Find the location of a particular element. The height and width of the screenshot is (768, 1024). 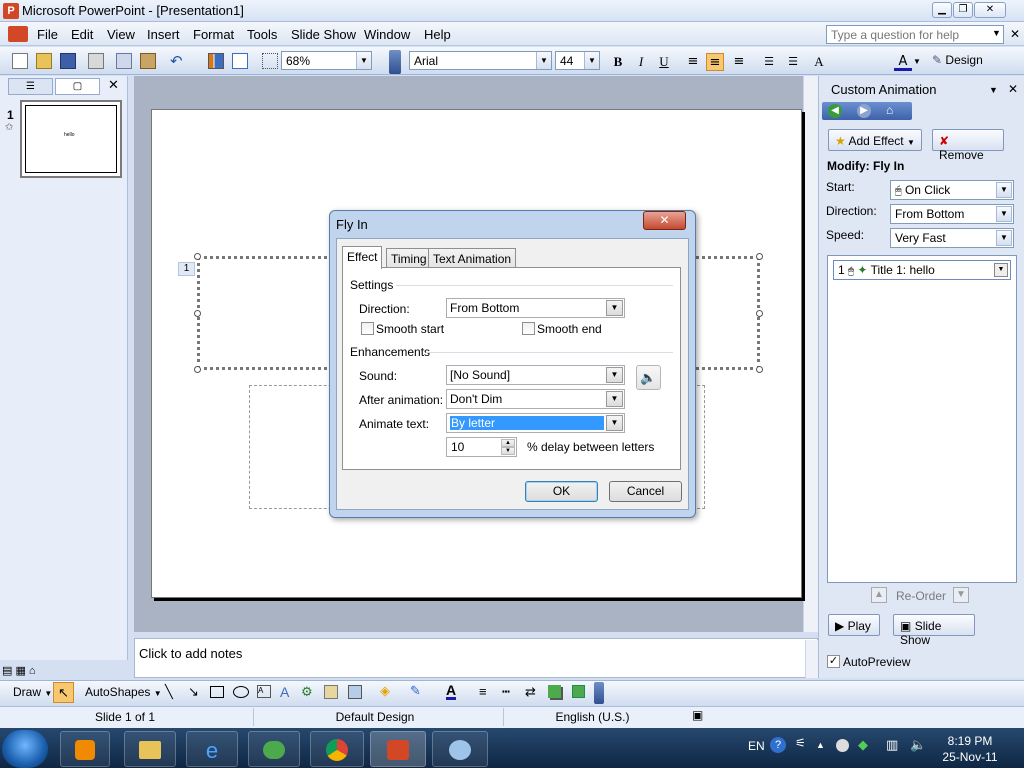

direction-select: From Bottom ▼ is located at coordinates (535, 308).